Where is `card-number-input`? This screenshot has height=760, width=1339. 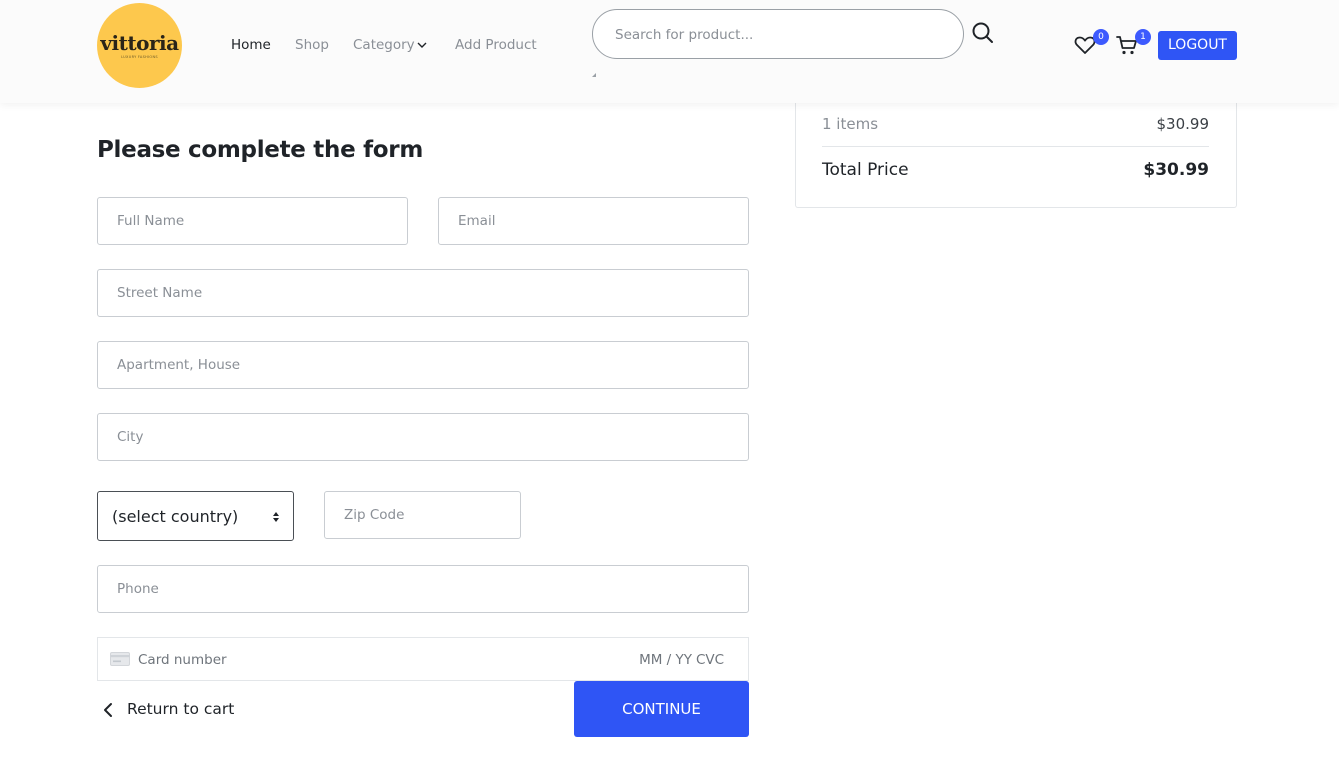
card-number-input is located at coordinates (338, 660).